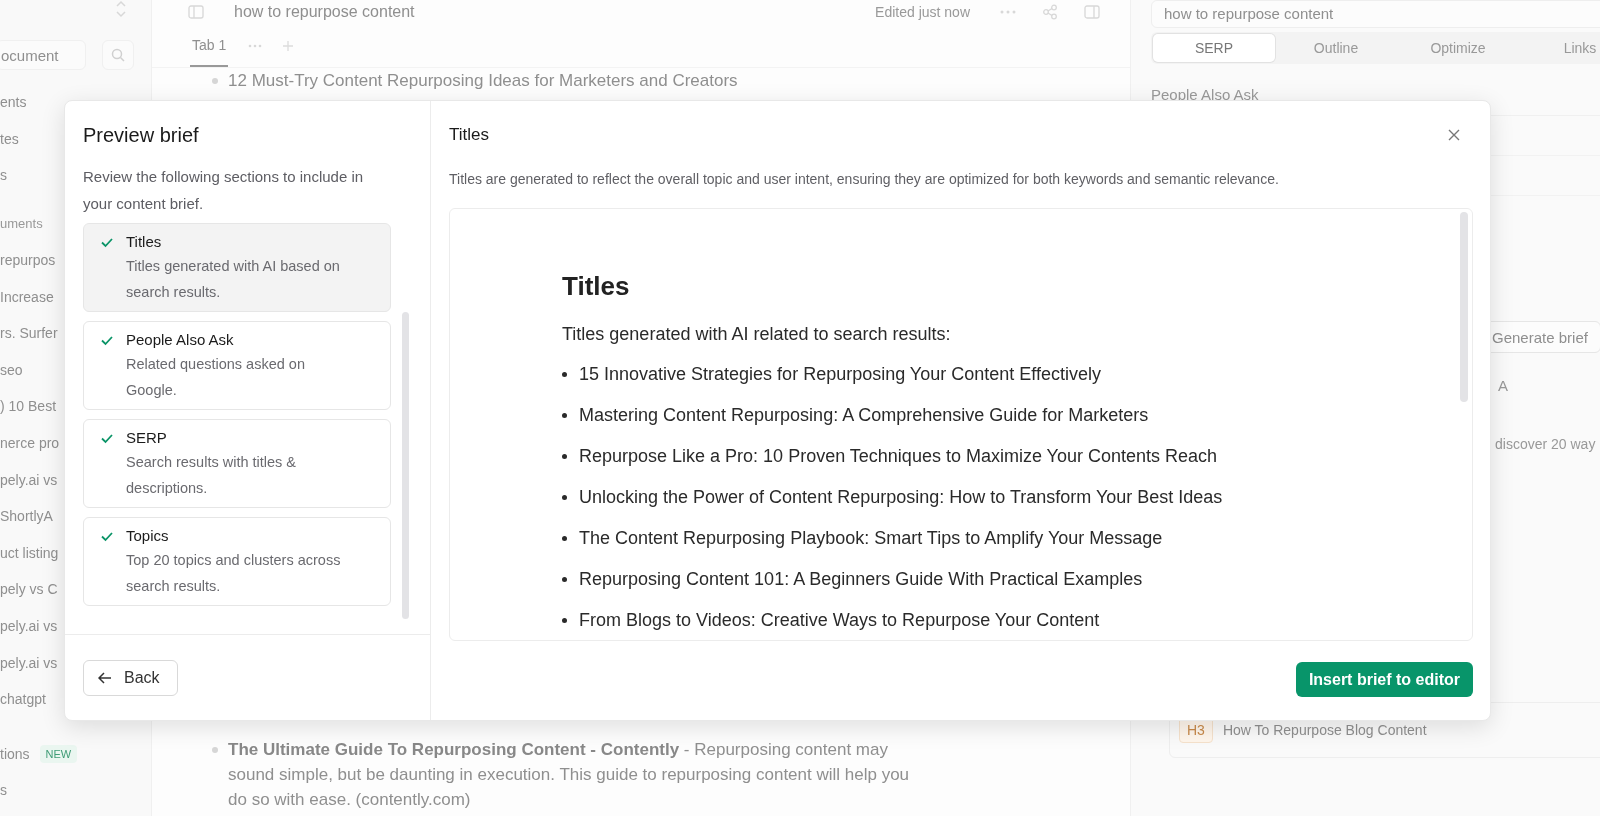  I want to click on close-icon, so click(1454, 135).